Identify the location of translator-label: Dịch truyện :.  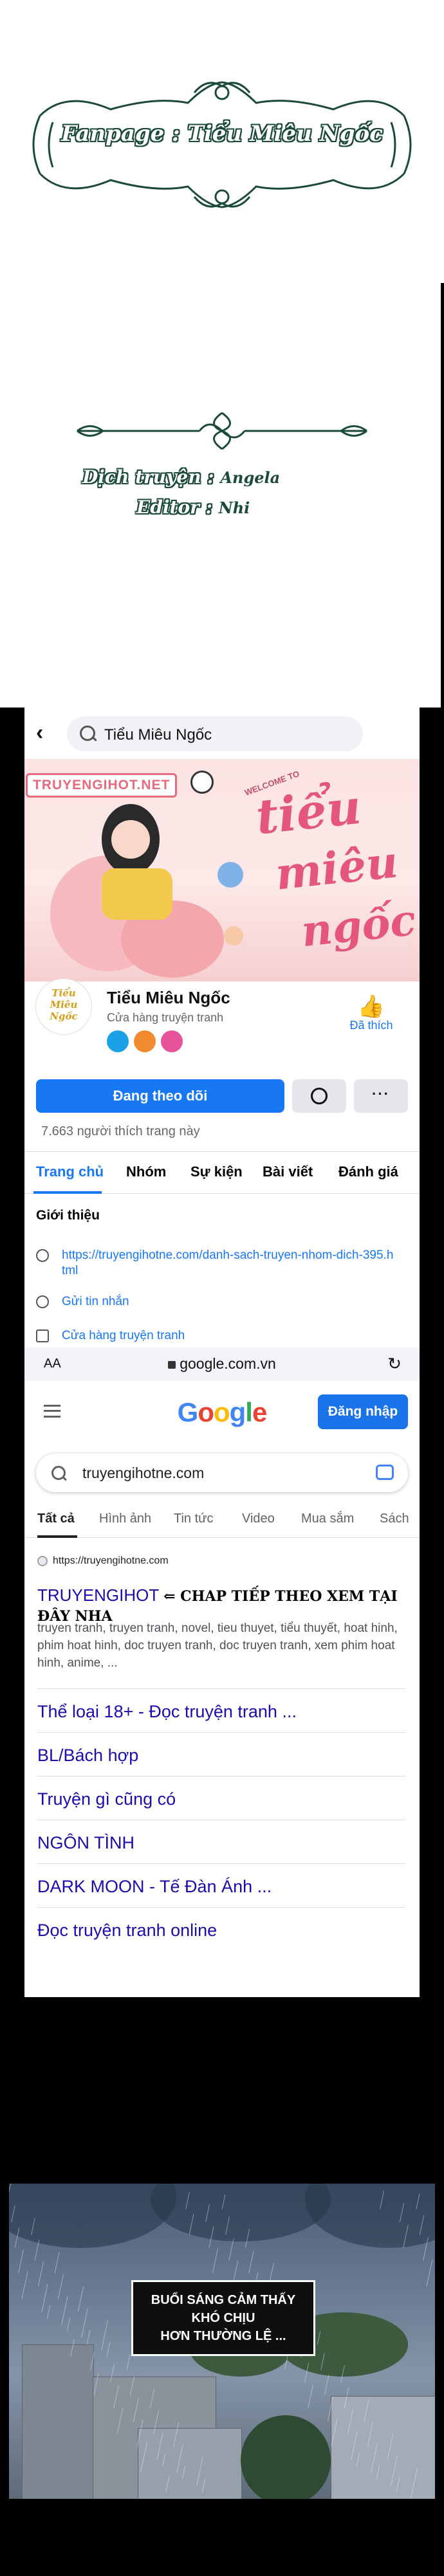
(148, 477).